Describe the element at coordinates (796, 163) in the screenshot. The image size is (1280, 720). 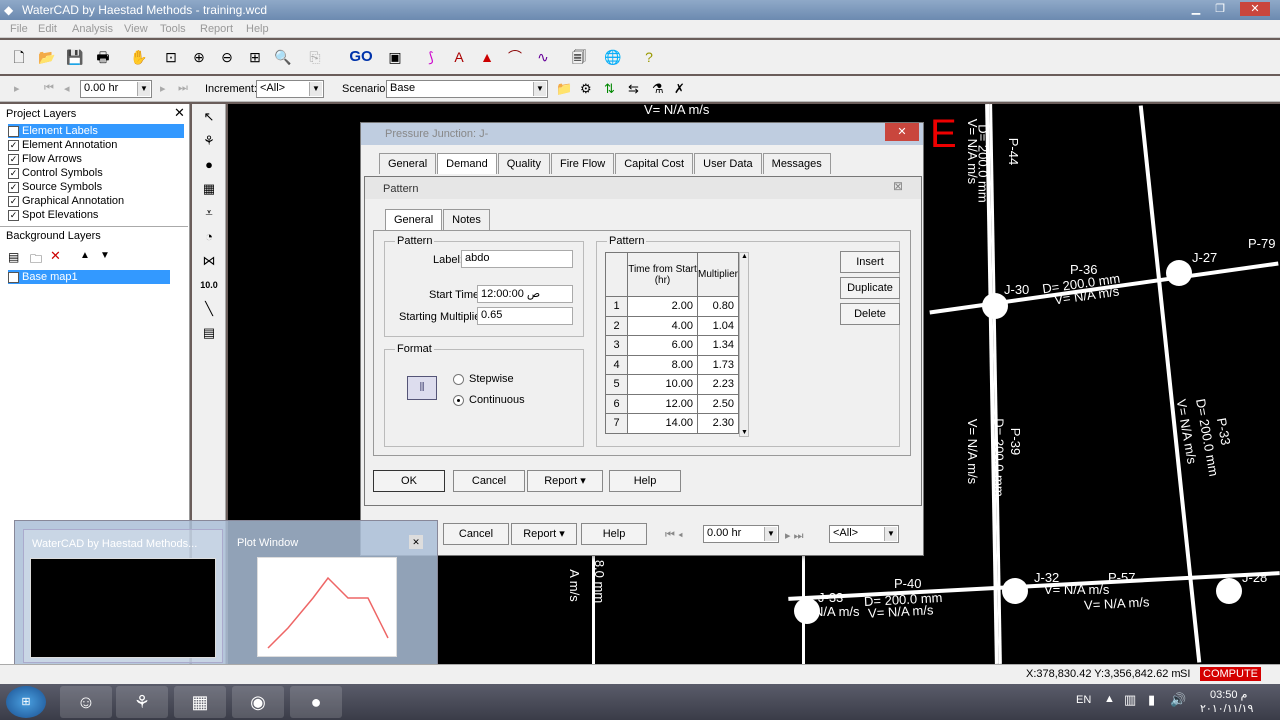
I see `tab-messages: Messages` at that location.